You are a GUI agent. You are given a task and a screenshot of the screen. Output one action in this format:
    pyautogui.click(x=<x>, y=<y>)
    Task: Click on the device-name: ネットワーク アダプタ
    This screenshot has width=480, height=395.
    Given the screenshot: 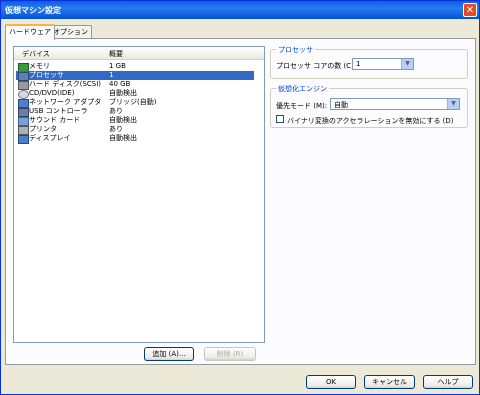 What is the action you would take?
    pyautogui.click(x=65, y=102)
    